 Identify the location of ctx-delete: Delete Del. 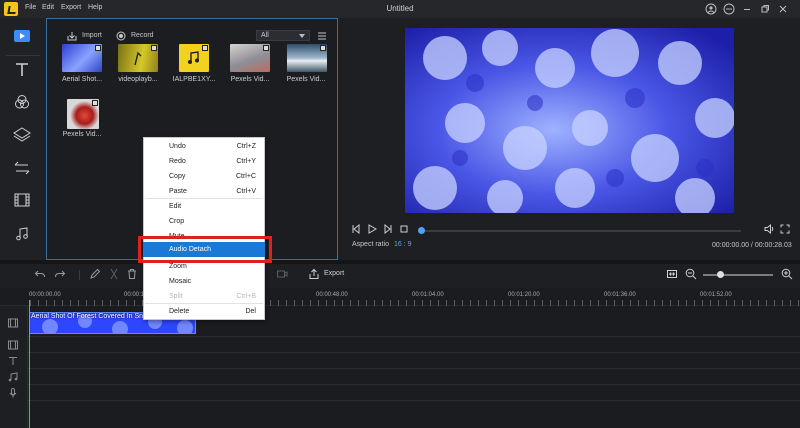
(204, 311).